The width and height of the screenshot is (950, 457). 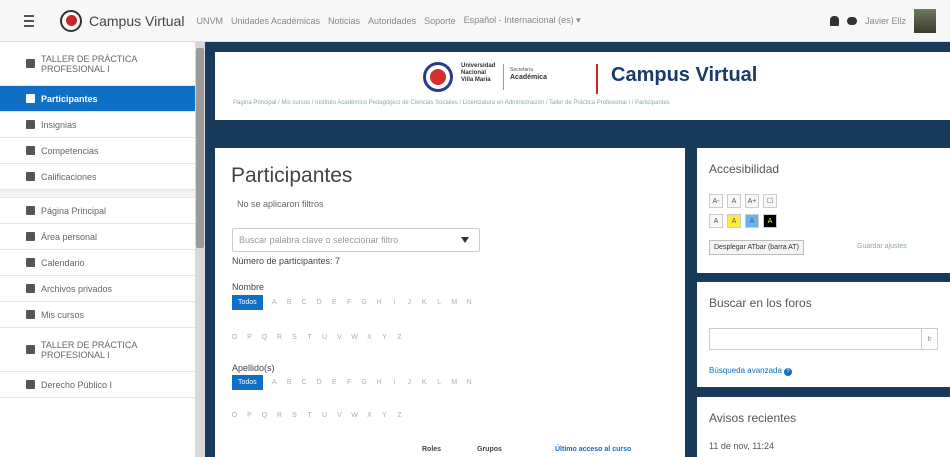 What do you see at coordinates (752, 201) in the screenshot?
I see `text-larger-button: A+` at bounding box center [752, 201].